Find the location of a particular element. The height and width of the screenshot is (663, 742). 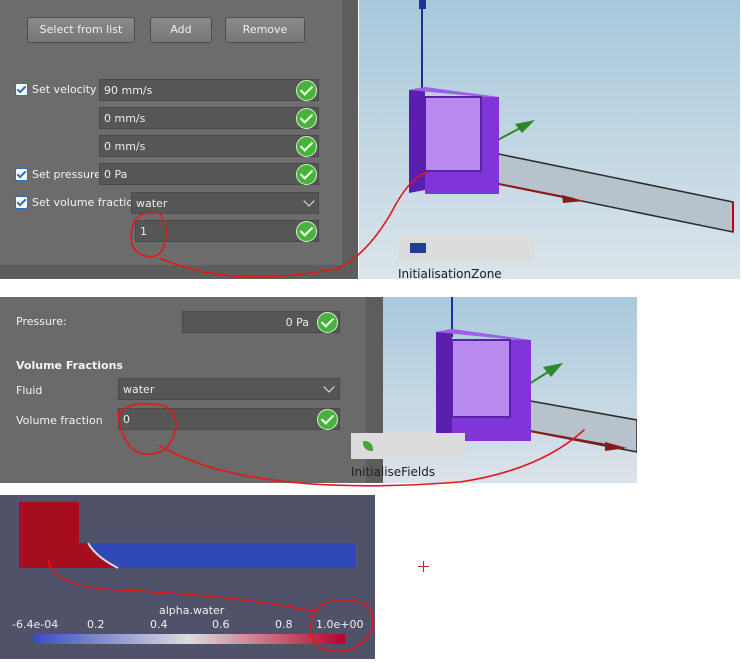

select-from-list-button: Select from list is located at coordinates (81, 30).